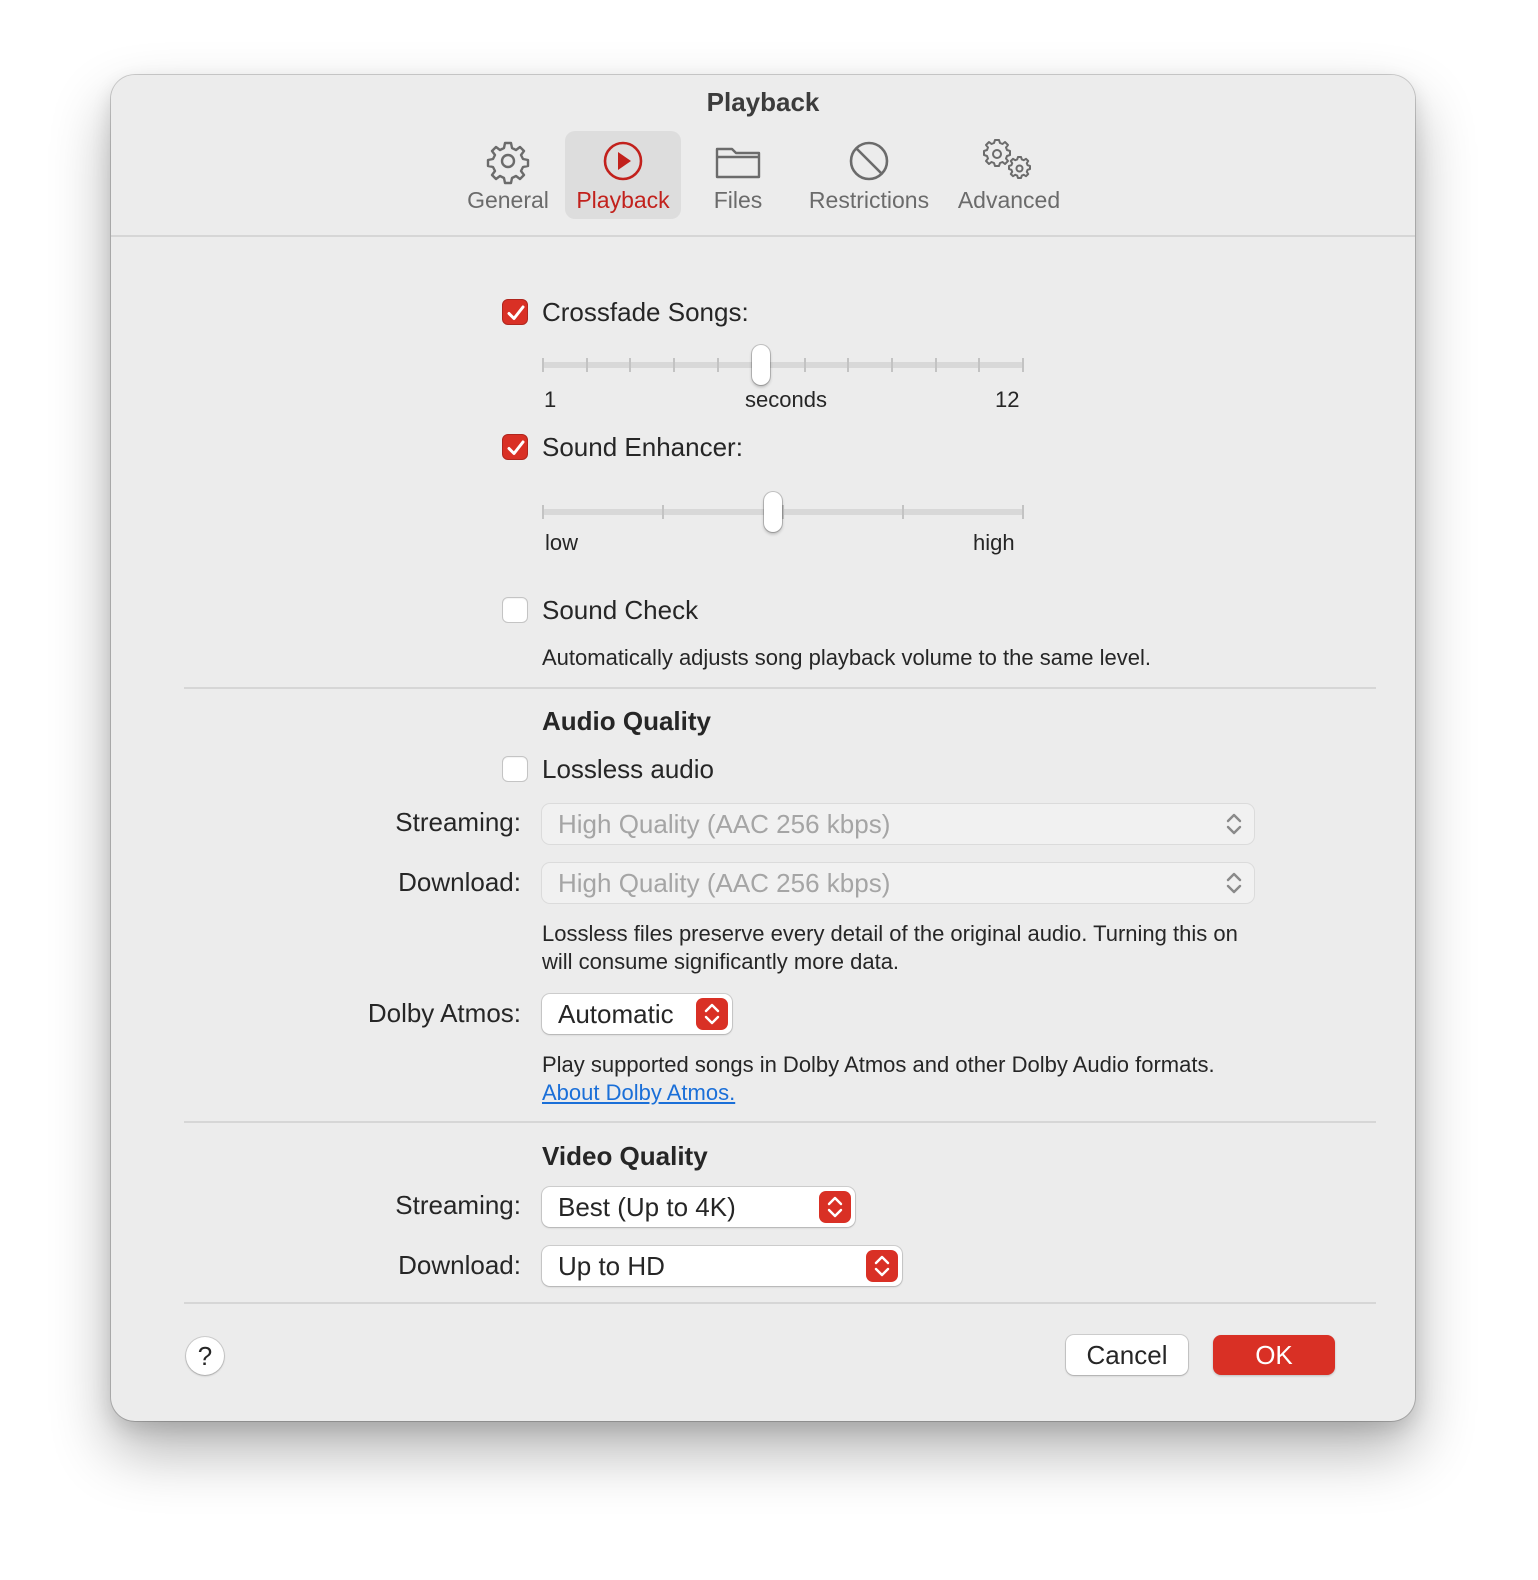  Describe the element at coordinates (645, 312) in the screenshot. I see `crossfade-label: Crossfade Songs:` at that location.